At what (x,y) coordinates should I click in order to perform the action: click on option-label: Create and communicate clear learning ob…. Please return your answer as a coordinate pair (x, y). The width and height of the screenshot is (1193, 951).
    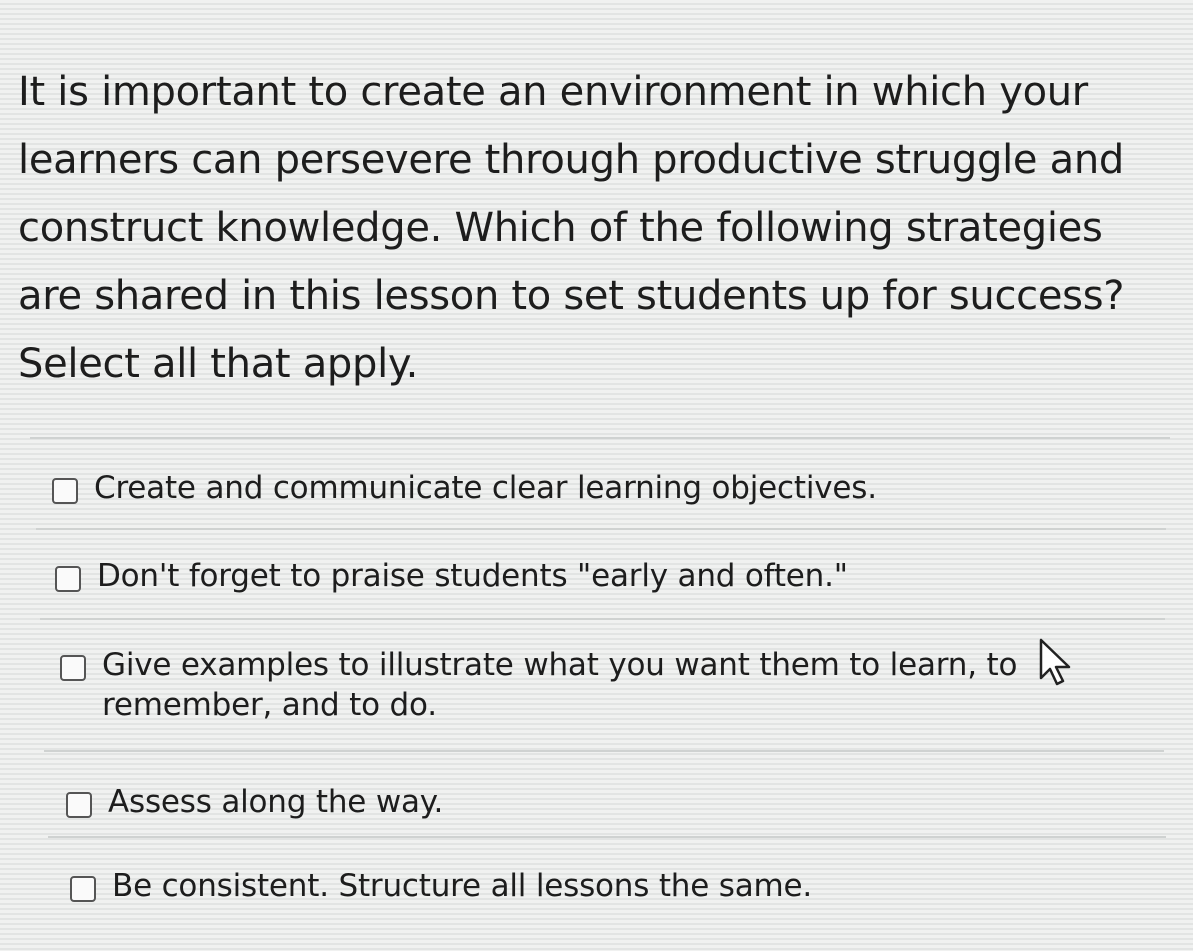
    Looking at the image, I should click on (485, 488).